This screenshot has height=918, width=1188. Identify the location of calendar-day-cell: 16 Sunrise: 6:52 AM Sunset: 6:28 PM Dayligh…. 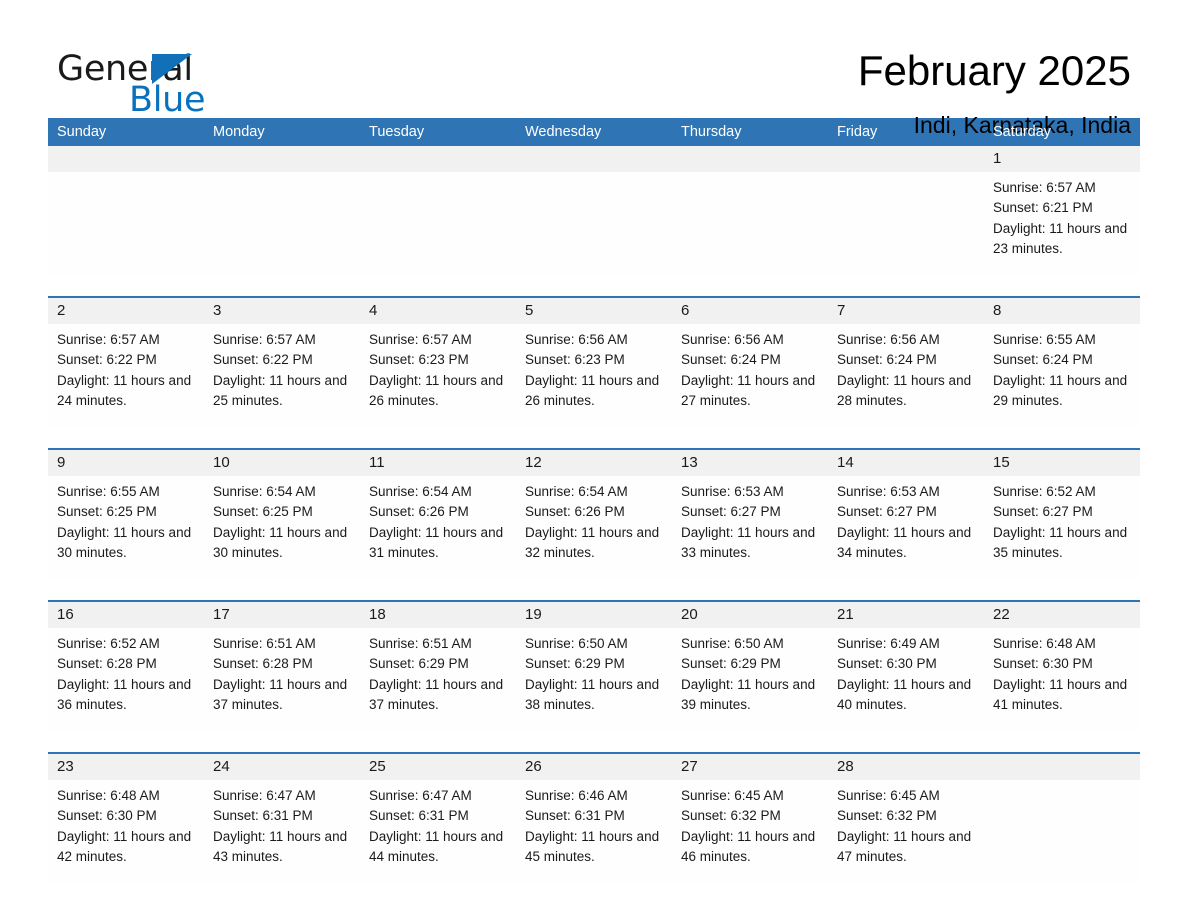
(126, 667).